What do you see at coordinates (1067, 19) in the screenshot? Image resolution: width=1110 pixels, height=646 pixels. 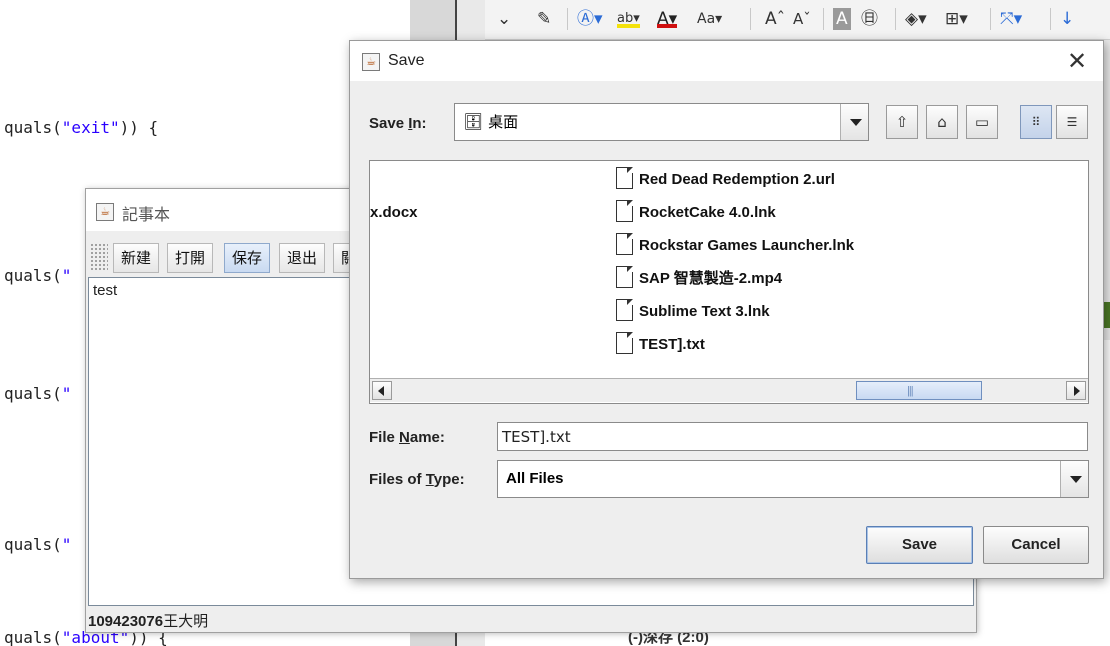 I see `sort-icon: ↓` at bounding box center [1067, 19].